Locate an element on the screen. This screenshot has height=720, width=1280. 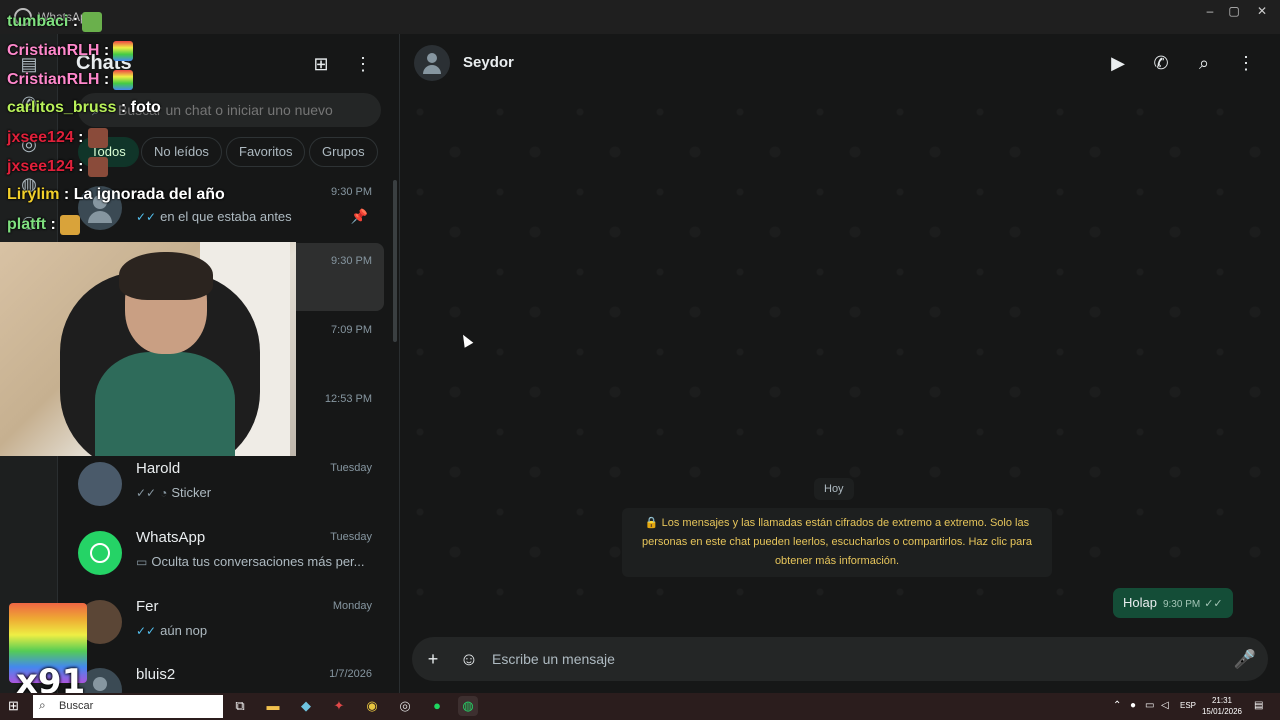
overlay-chat-line: carlitos_bruss : foto is located at coordinates (84, 107).